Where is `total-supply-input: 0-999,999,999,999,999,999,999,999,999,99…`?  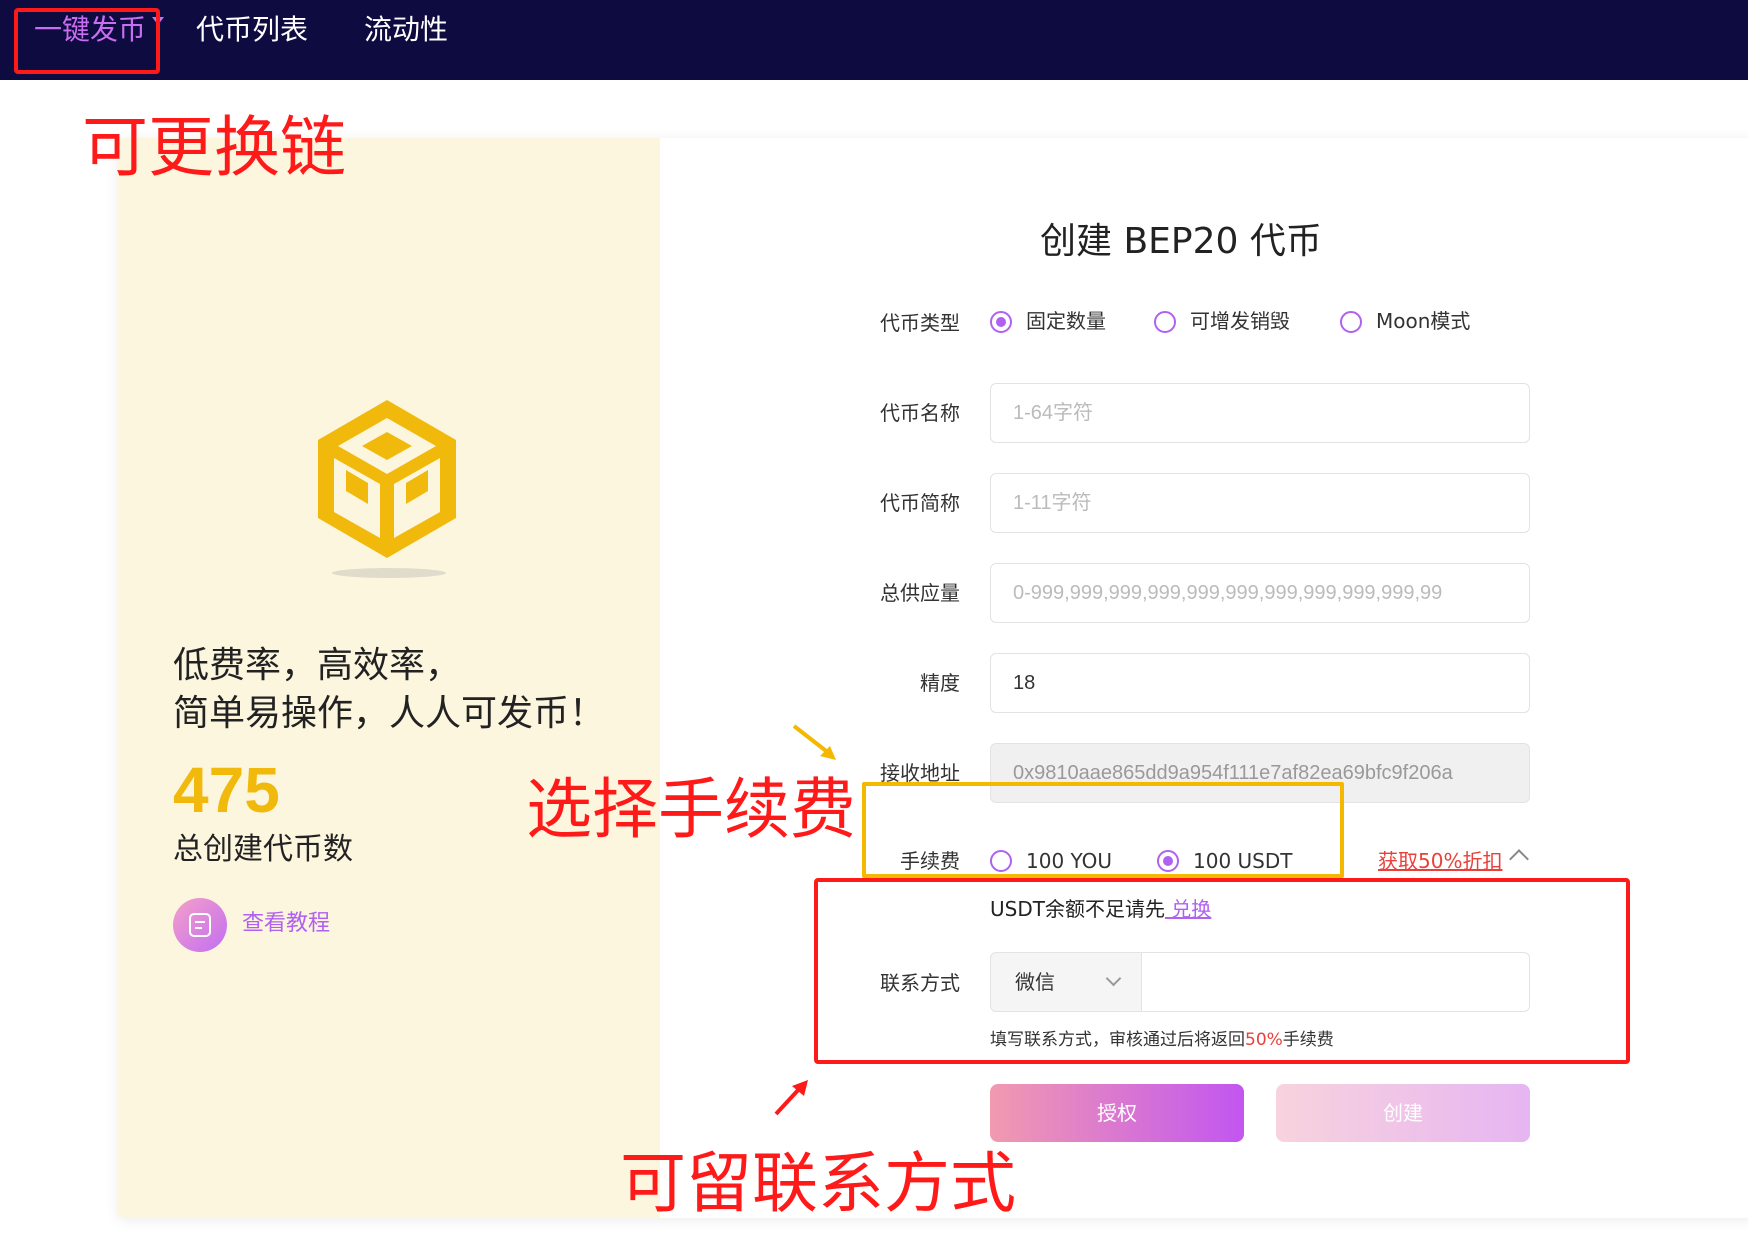
total-supply-input: 0-999,999,999,999,999,999,999,999,999,99… is located at coordinates (1260, 593).